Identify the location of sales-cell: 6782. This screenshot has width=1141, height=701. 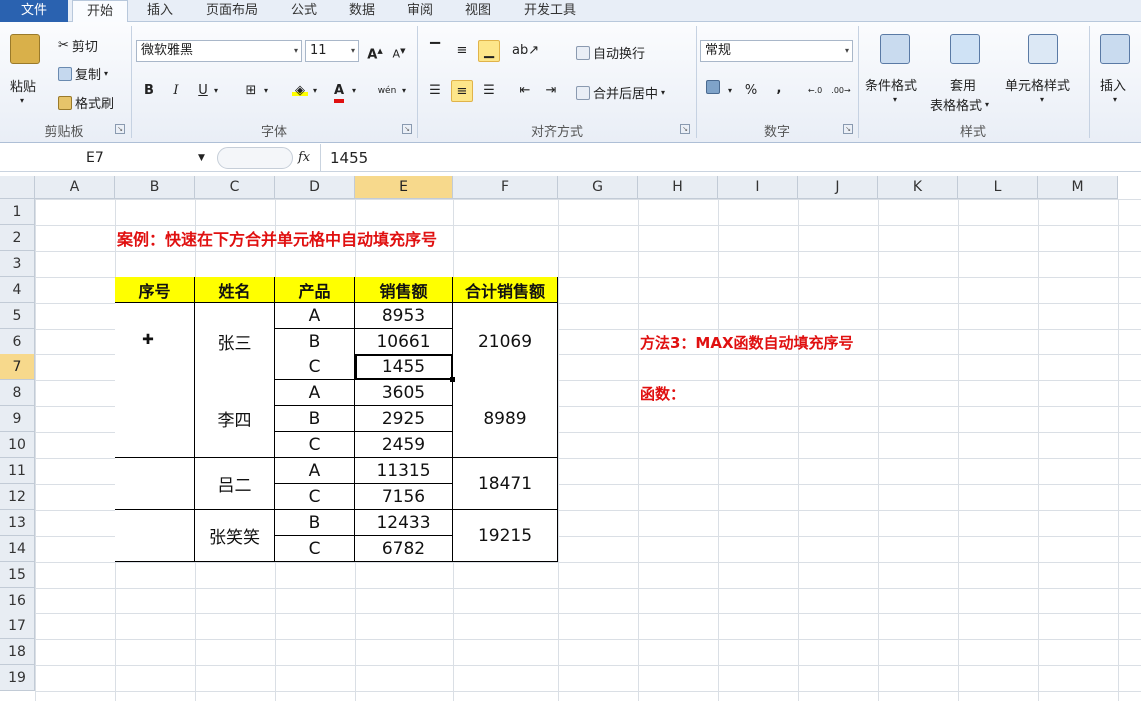
(404, 549).